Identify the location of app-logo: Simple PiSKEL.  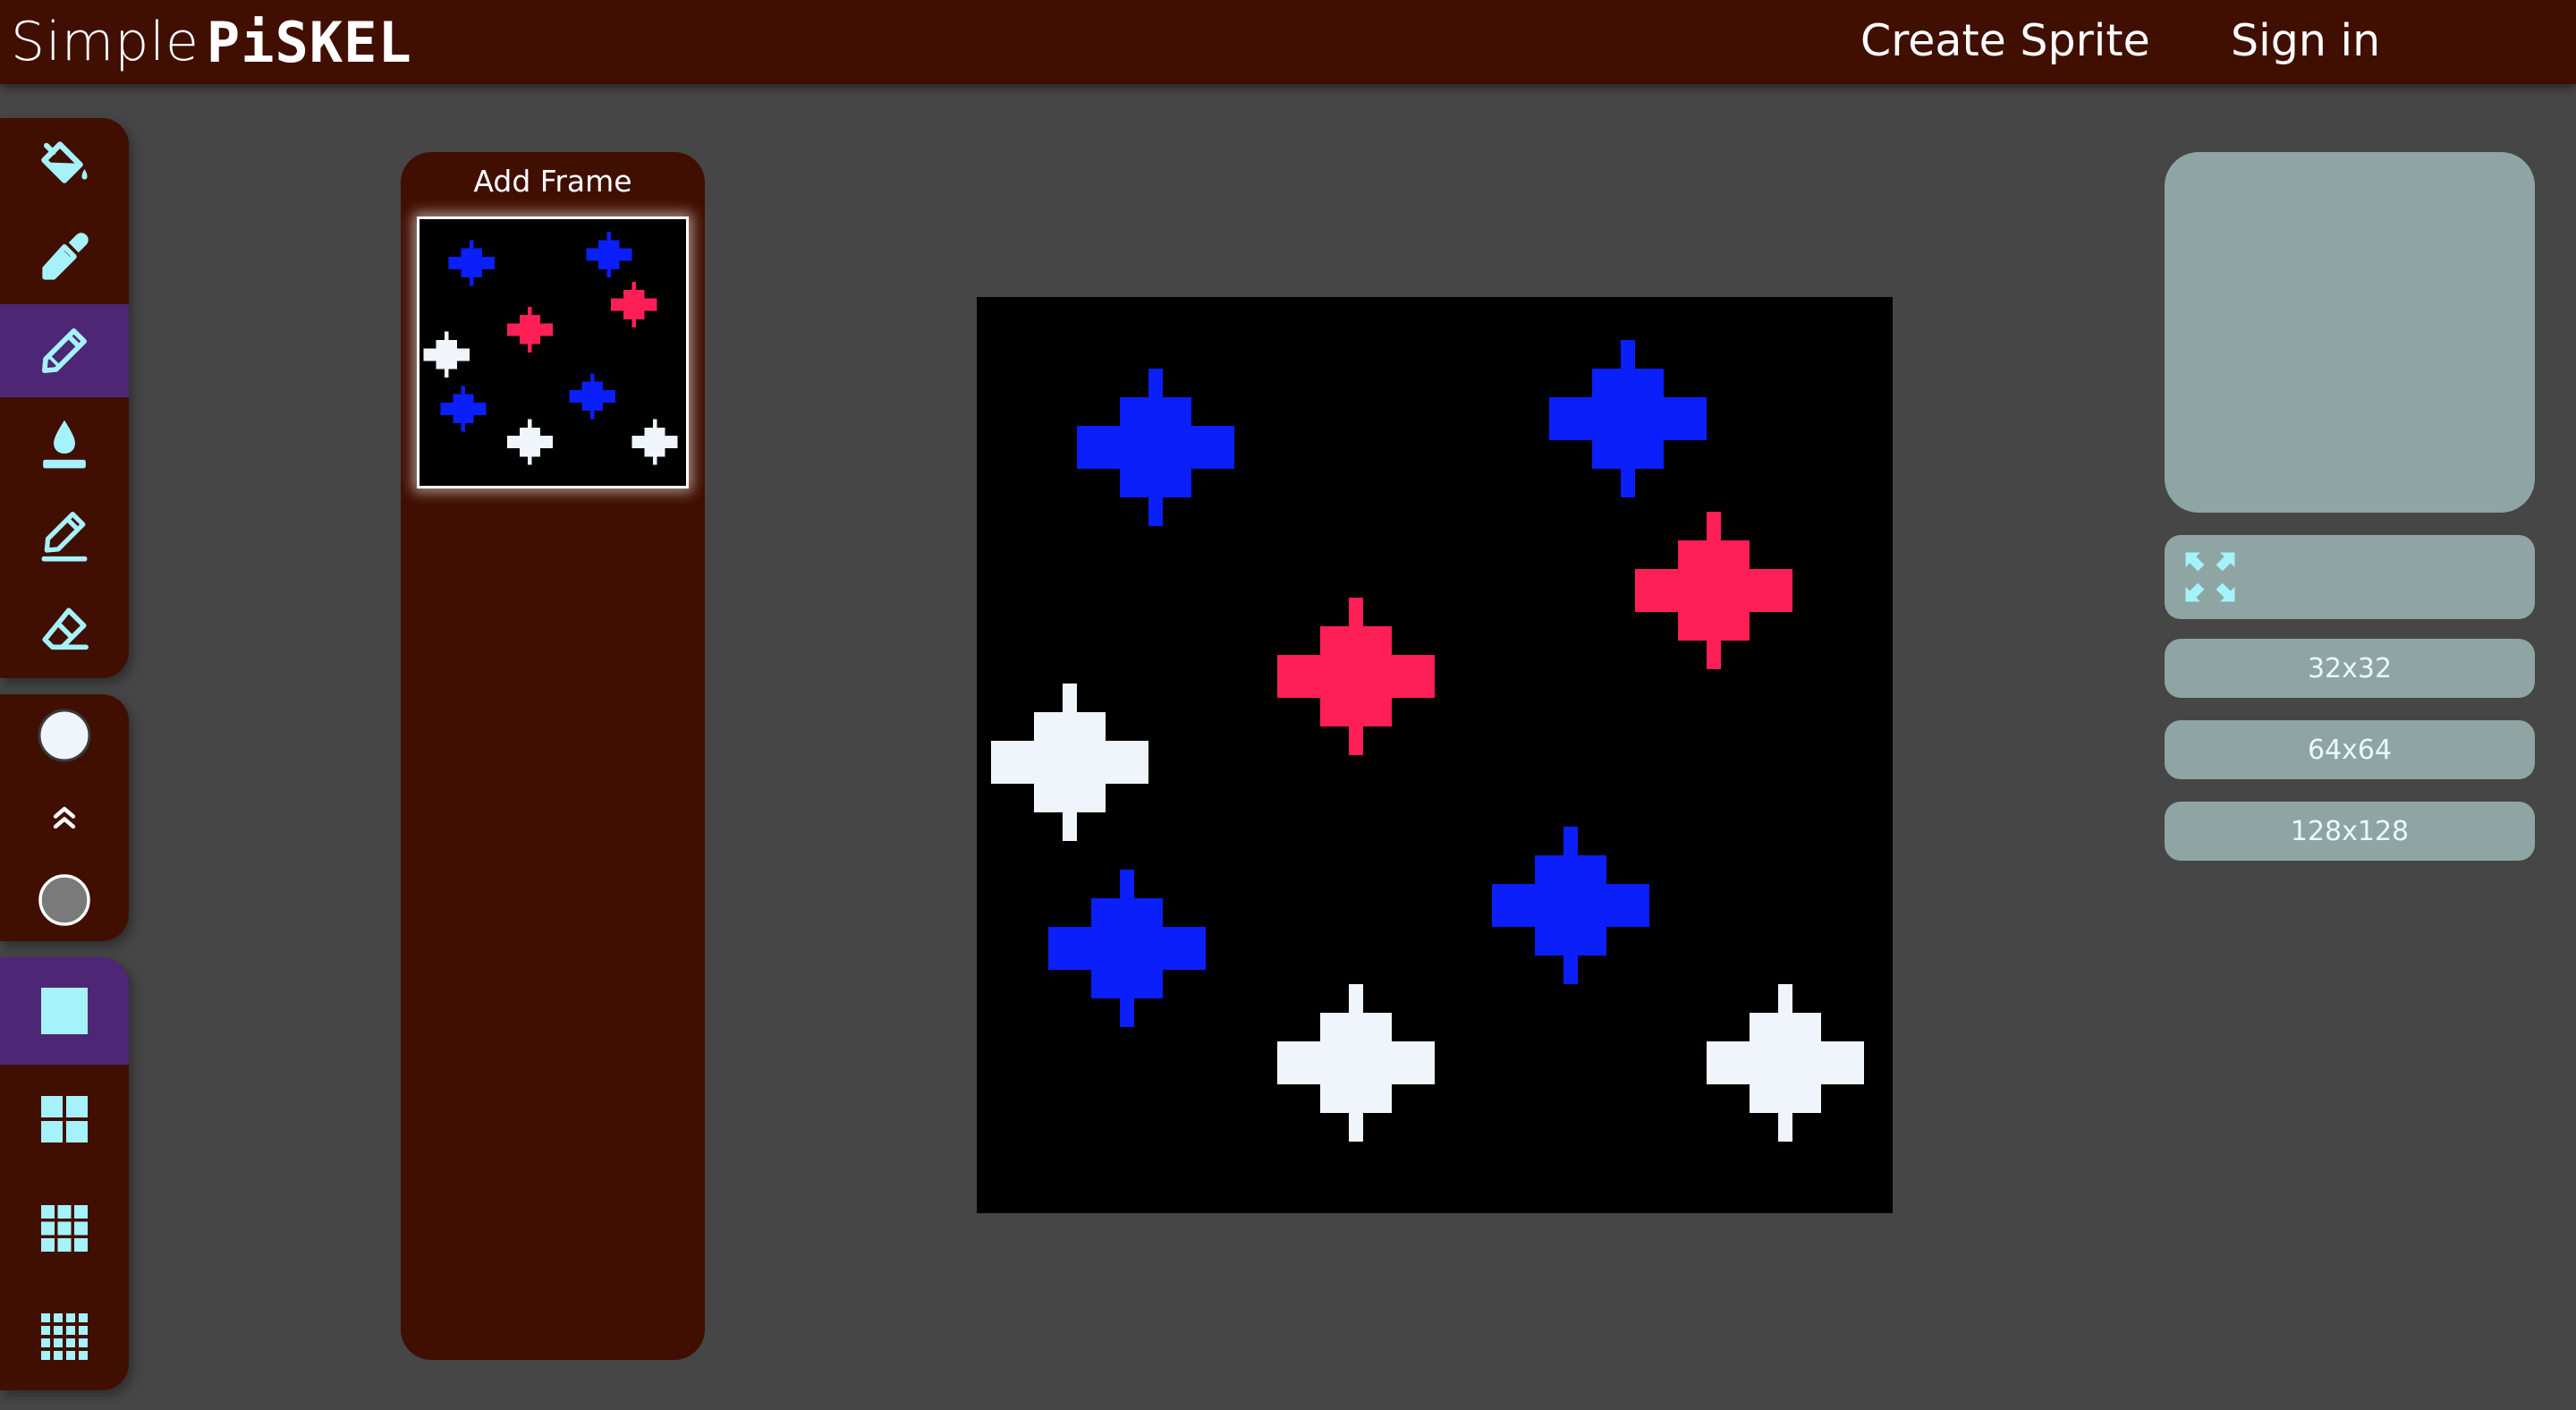
(211, 42).